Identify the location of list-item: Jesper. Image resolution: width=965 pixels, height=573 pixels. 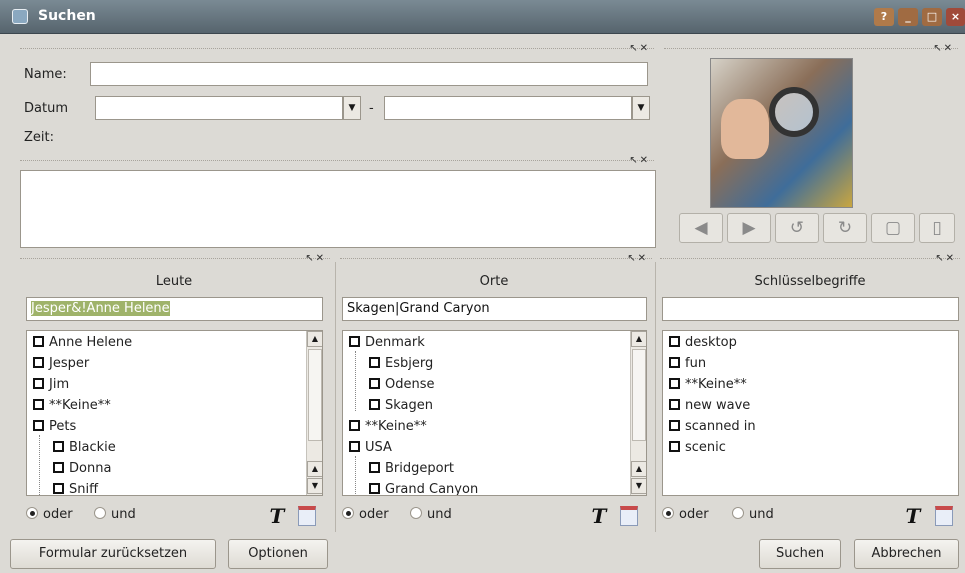
(61, 364).